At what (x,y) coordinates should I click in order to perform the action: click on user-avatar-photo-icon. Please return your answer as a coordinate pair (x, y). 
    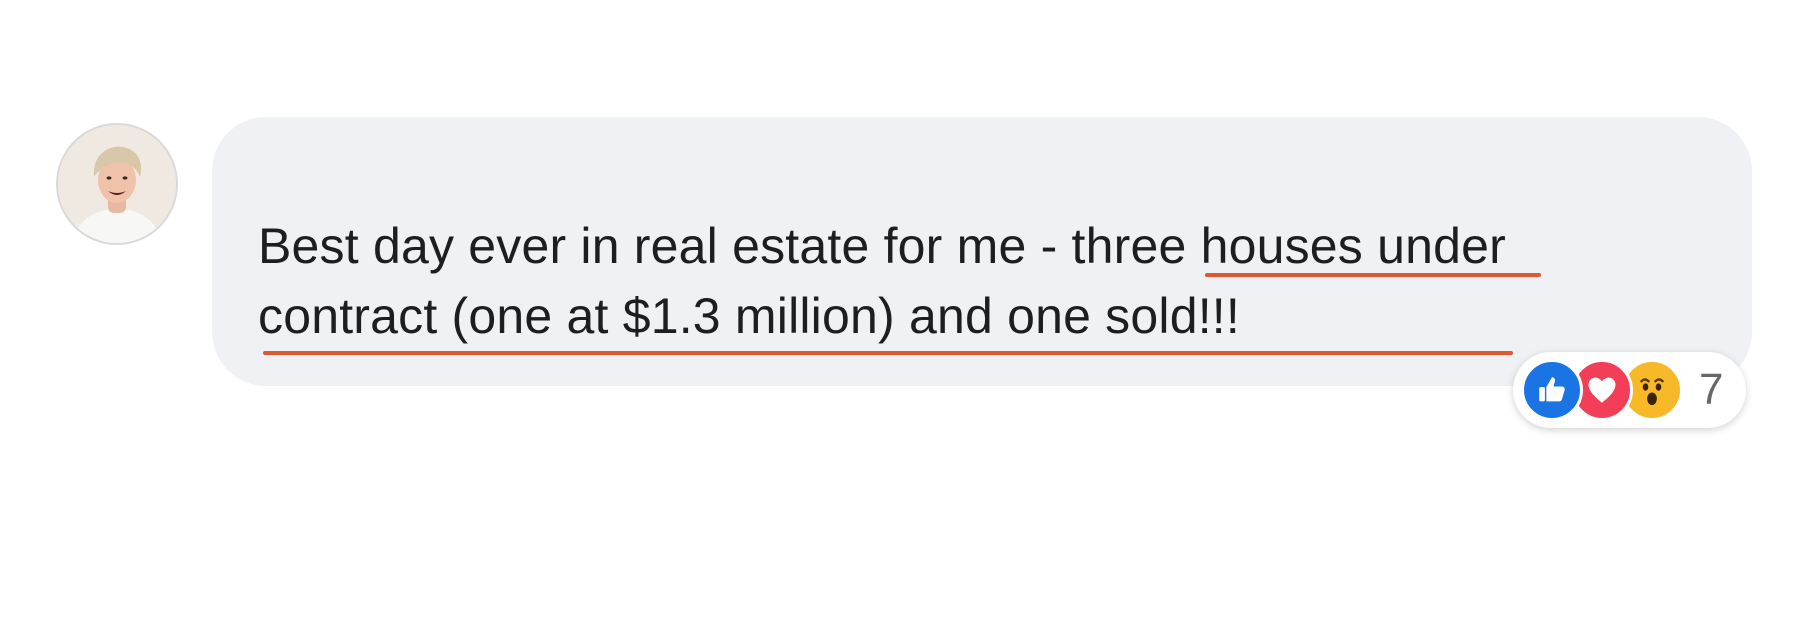
    Looking at the image, I should click on (117, 184).